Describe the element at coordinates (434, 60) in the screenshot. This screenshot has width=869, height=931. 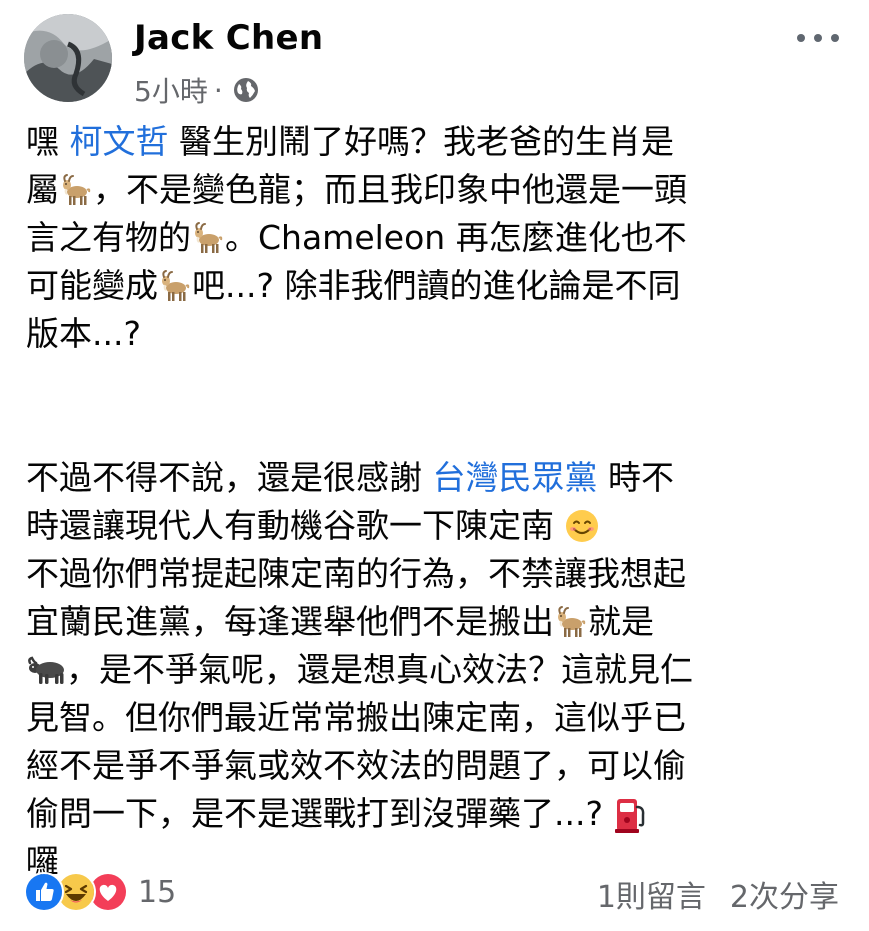
I see `post-header: Jack Chen 5小時 ·` at that location.